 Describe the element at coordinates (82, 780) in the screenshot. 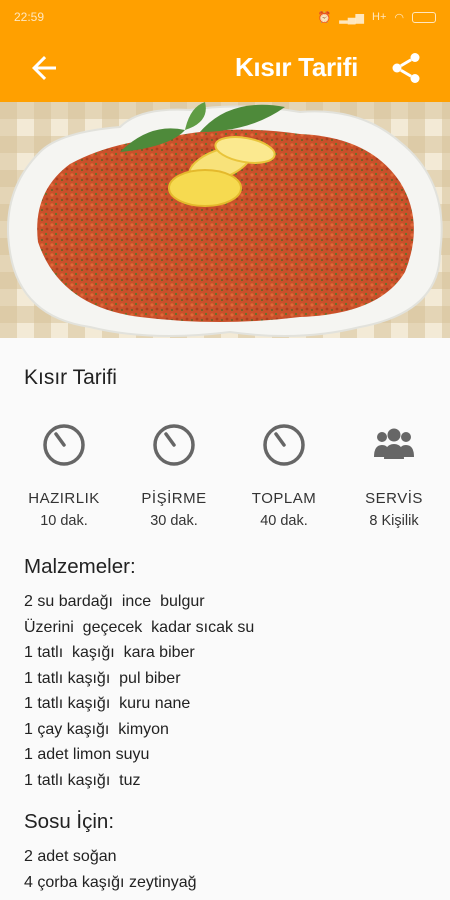

I see `list-item: 1 tatlı kaşığı tuz` at that location.